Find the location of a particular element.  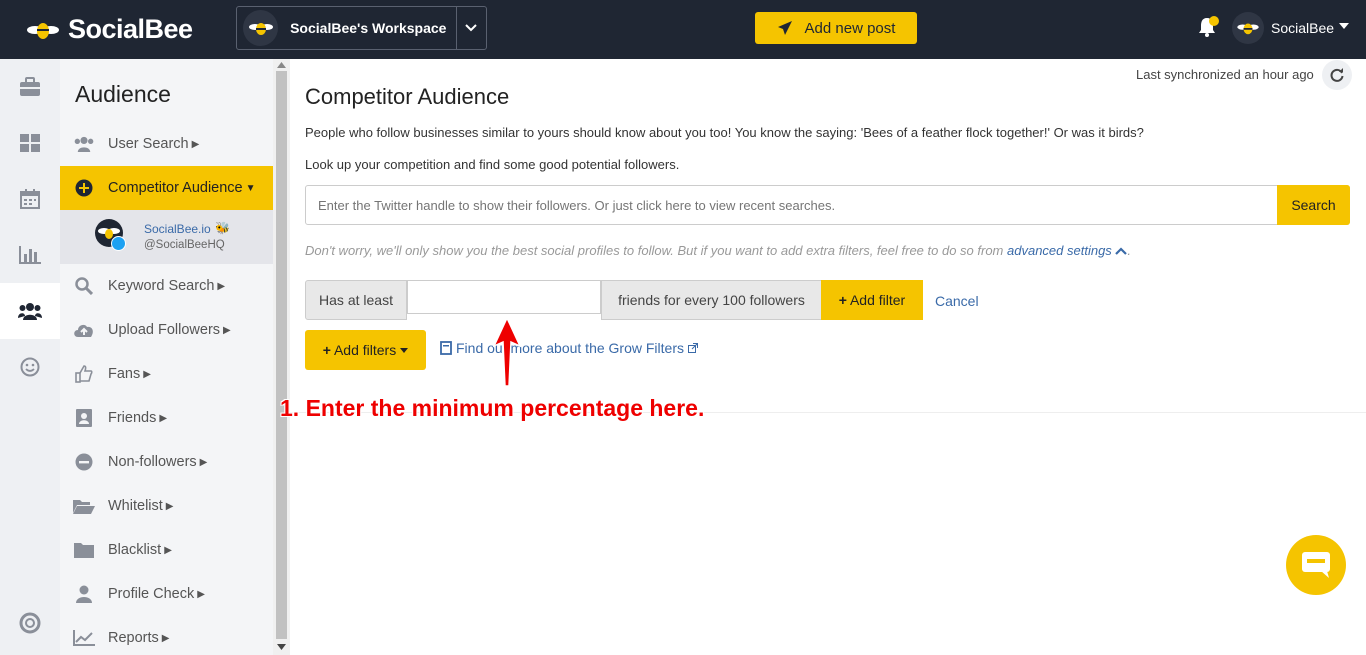

scrollbar-thumb is located at coordinates (281, 355).